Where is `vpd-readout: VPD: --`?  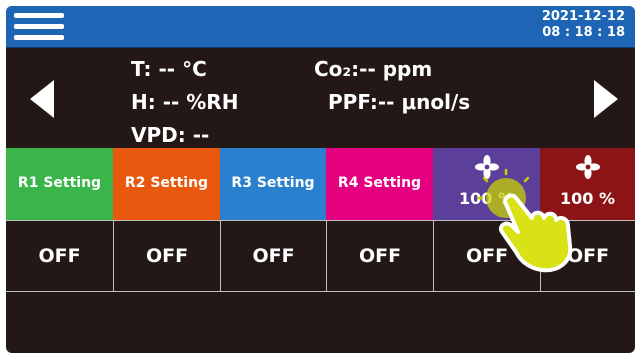
vpd-readout: VPD: -- is located at coordinates (170, 135).